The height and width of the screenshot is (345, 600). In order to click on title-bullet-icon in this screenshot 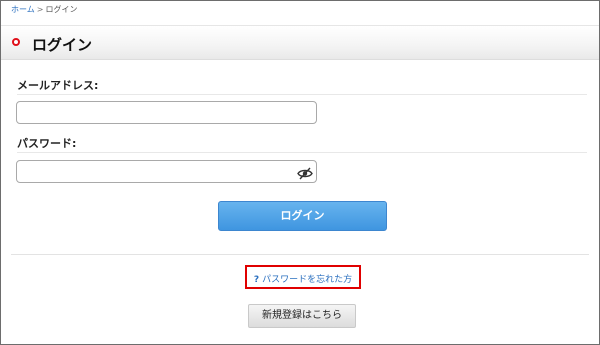, I will do `click(16, 42)`.